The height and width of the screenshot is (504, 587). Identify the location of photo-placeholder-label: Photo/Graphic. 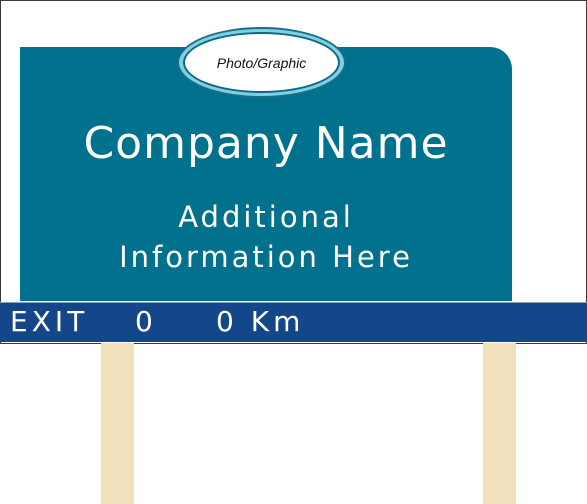
(261, 62).